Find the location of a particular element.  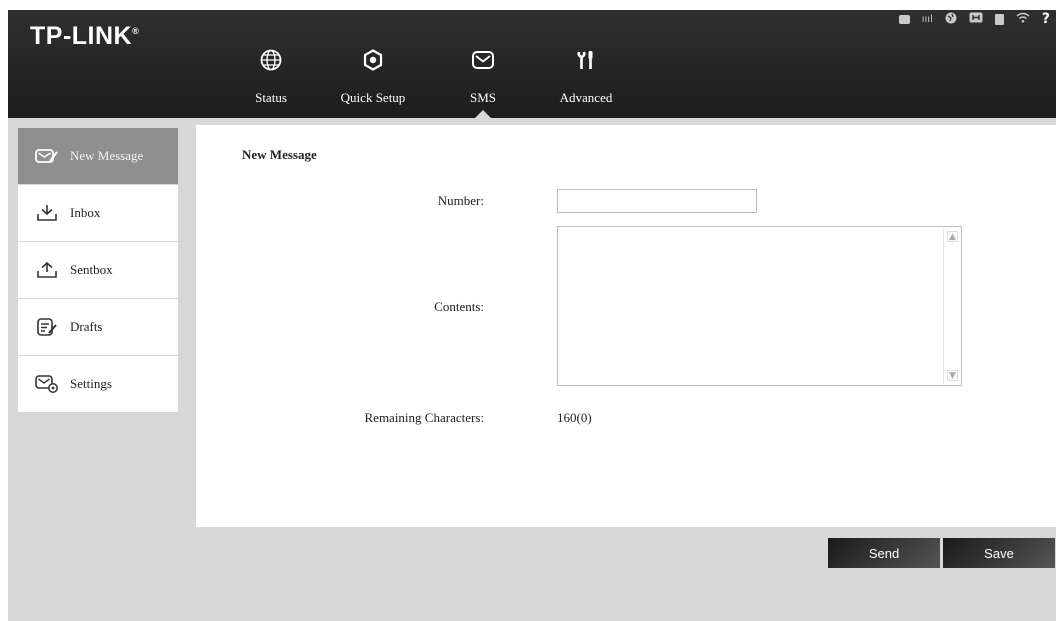

nav-quick-setup: Quick Setup is located at coordinates (373, 79).